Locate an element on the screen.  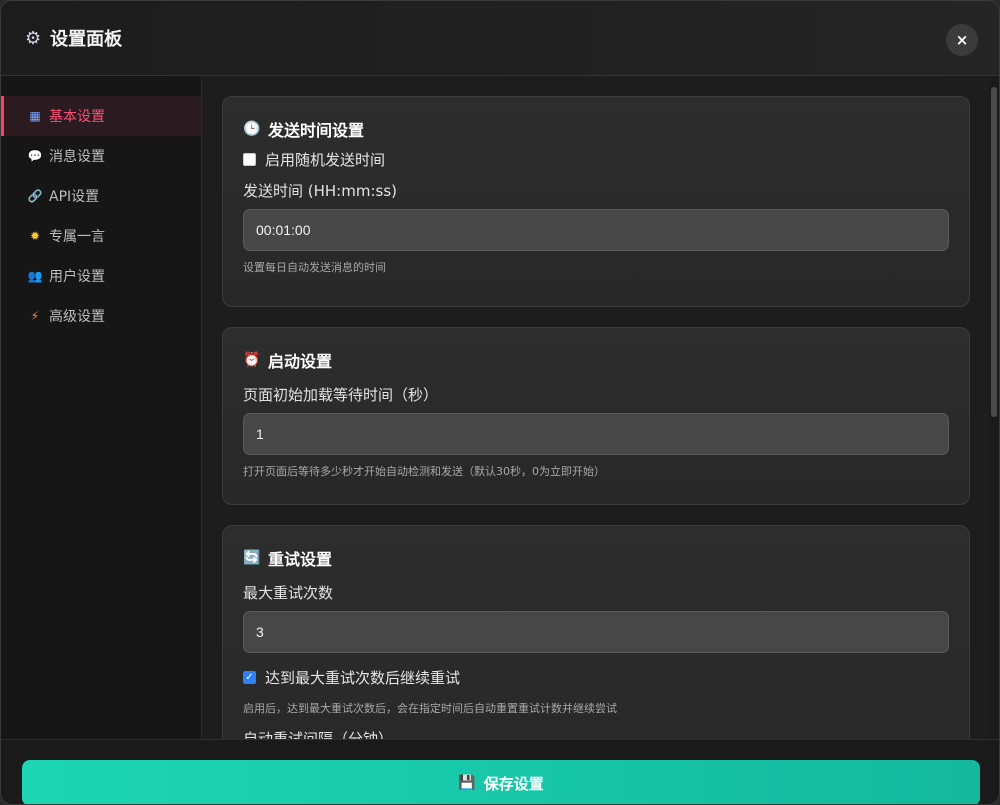
card-title: ⏰ 启动设置 is located at coordinates (596, 360).